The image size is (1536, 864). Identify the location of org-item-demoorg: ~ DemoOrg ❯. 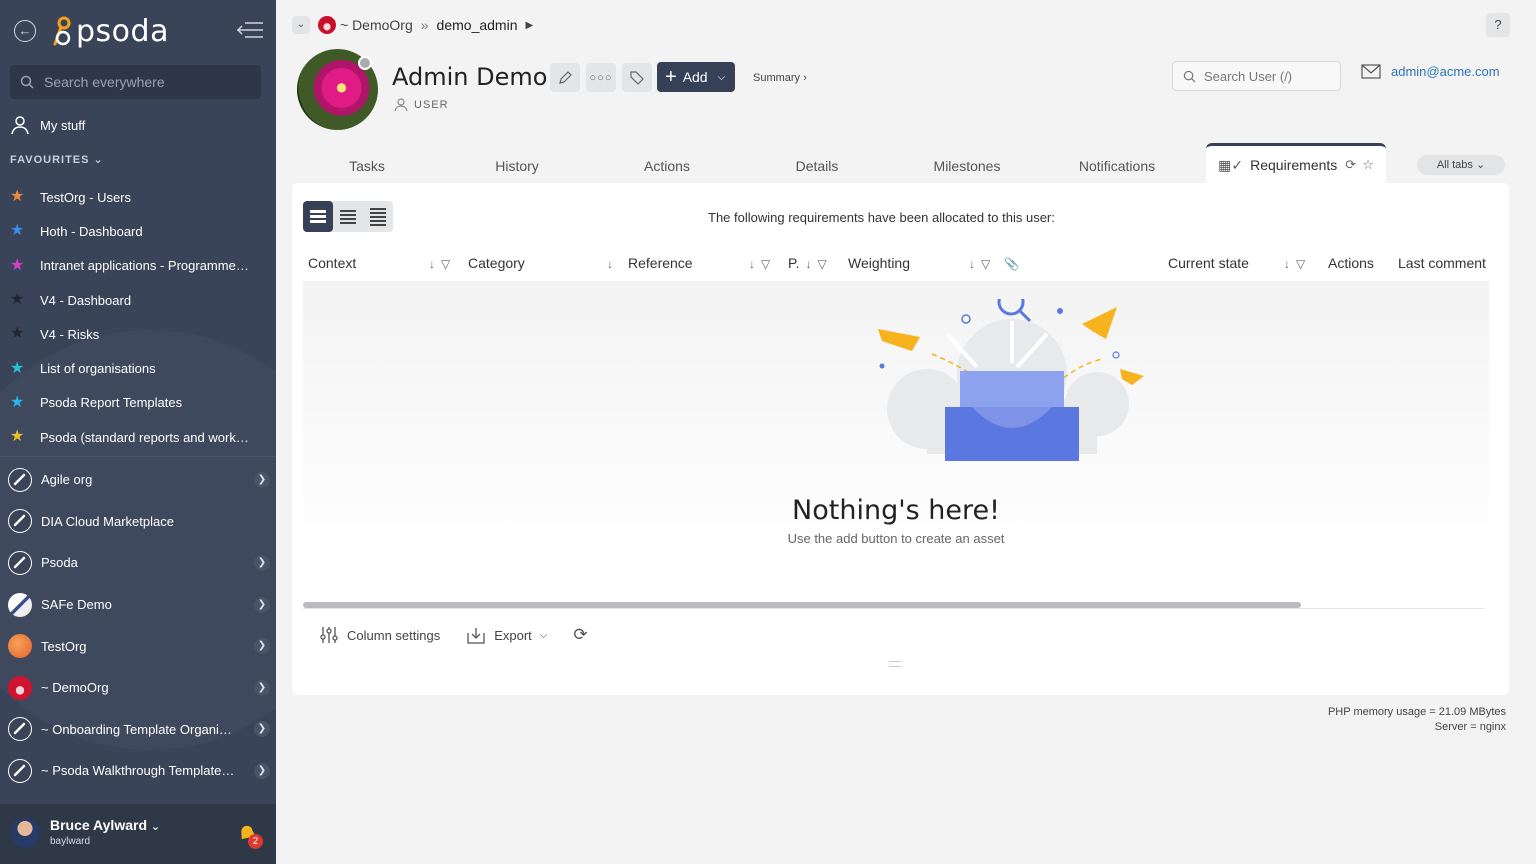
(139, 688).